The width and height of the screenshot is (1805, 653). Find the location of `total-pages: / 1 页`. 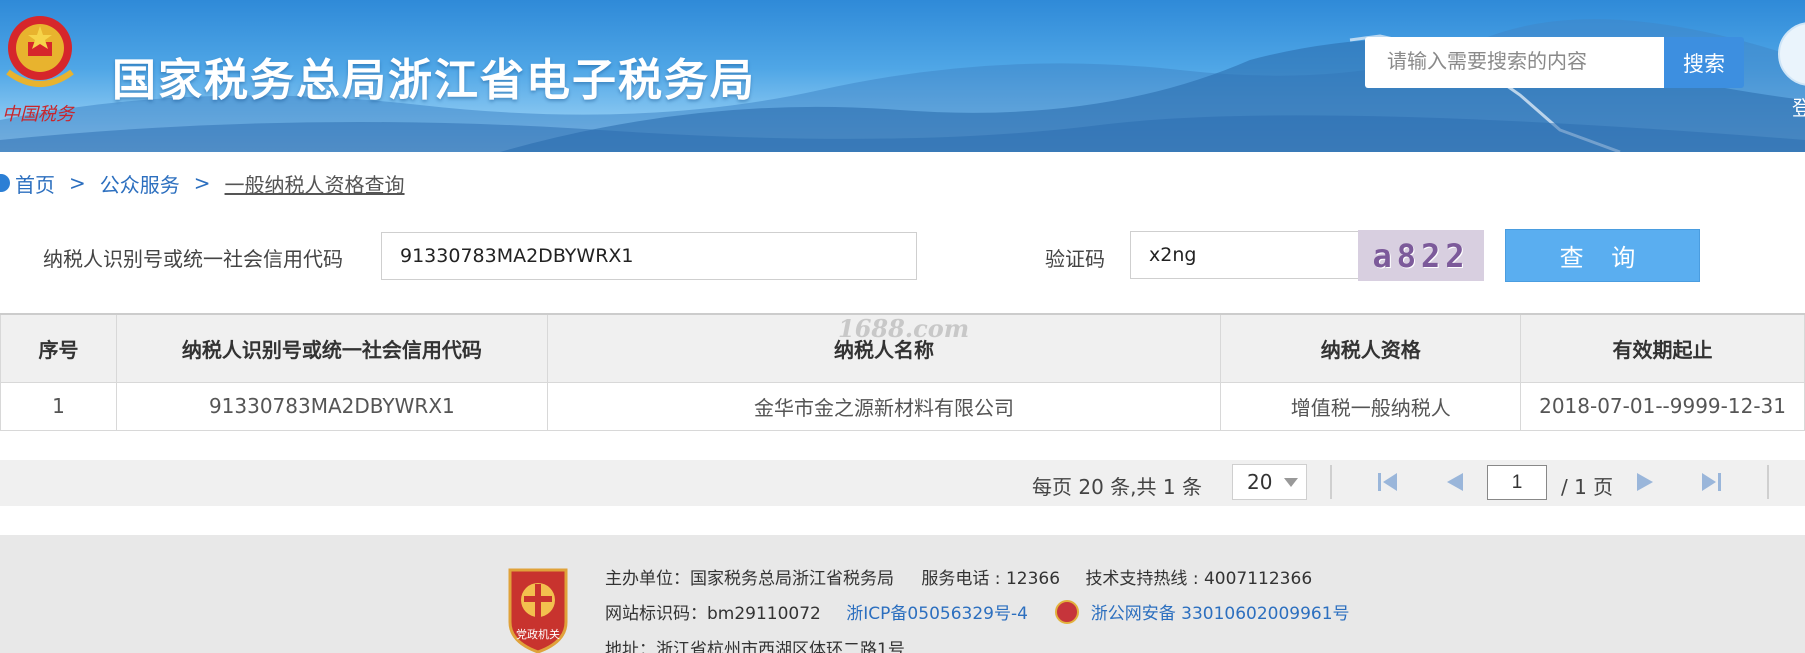

total-pages: / 1 页 is located at coordinates (1587, 487).